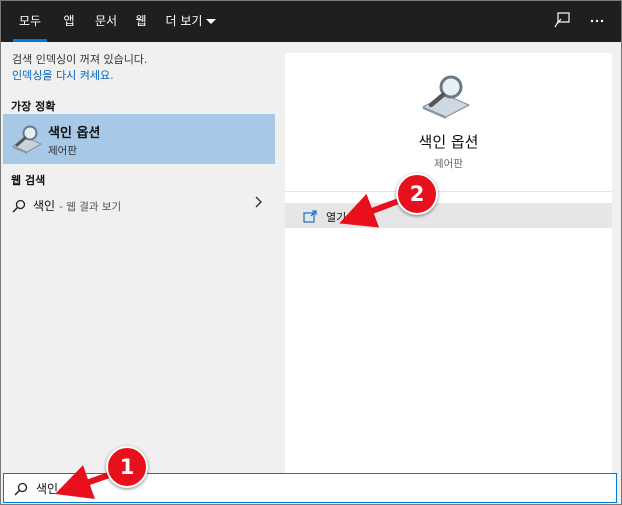 This screenshot has height=505, width=622. Describe the element at coordinates (139, 139) in the screenshot. I see `best-match-result: 색인 옵션 제어판` at that location.